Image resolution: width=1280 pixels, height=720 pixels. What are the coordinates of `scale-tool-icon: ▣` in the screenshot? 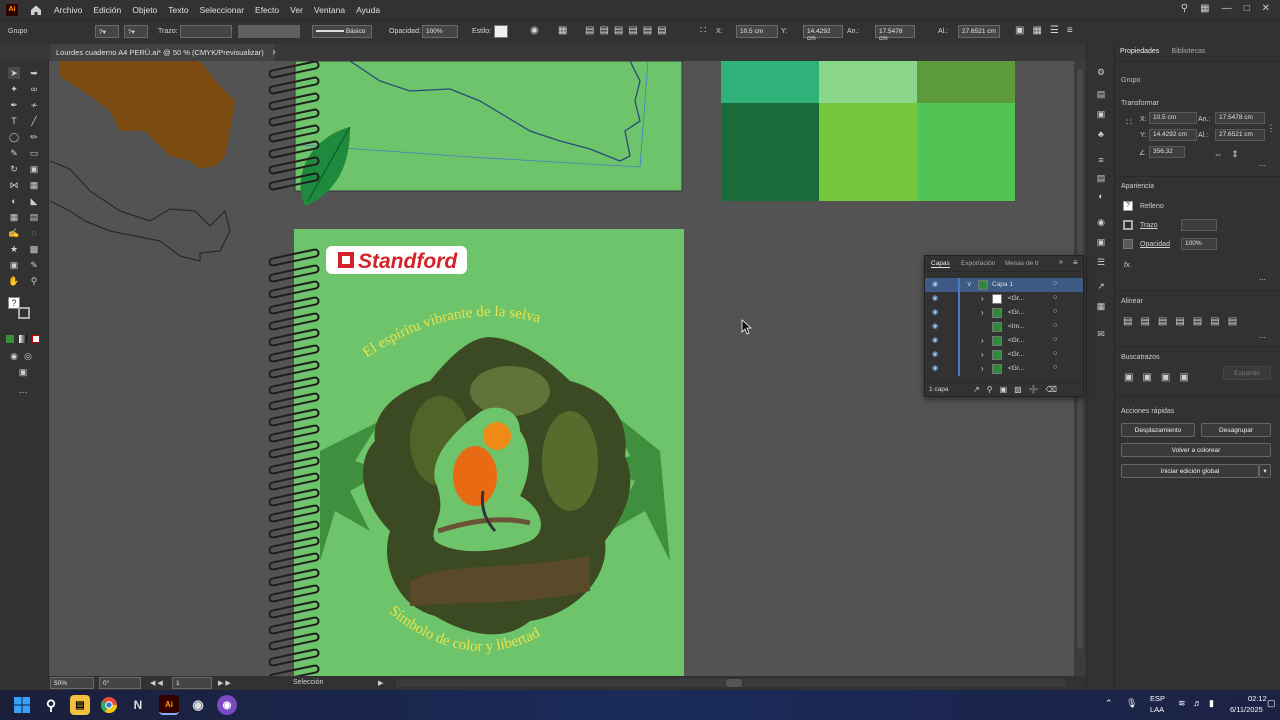 It's located at (34, 169).